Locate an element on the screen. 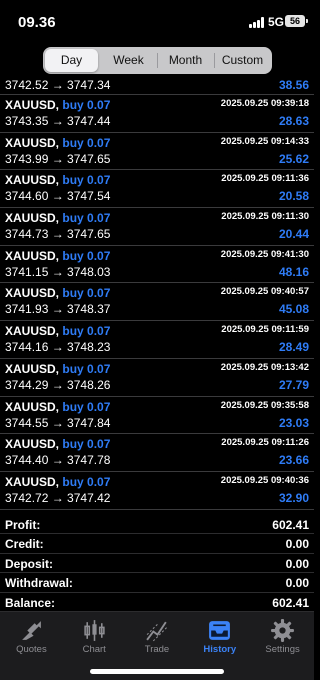  deal-profit: 28.49 is located at coordinates (293, 347).